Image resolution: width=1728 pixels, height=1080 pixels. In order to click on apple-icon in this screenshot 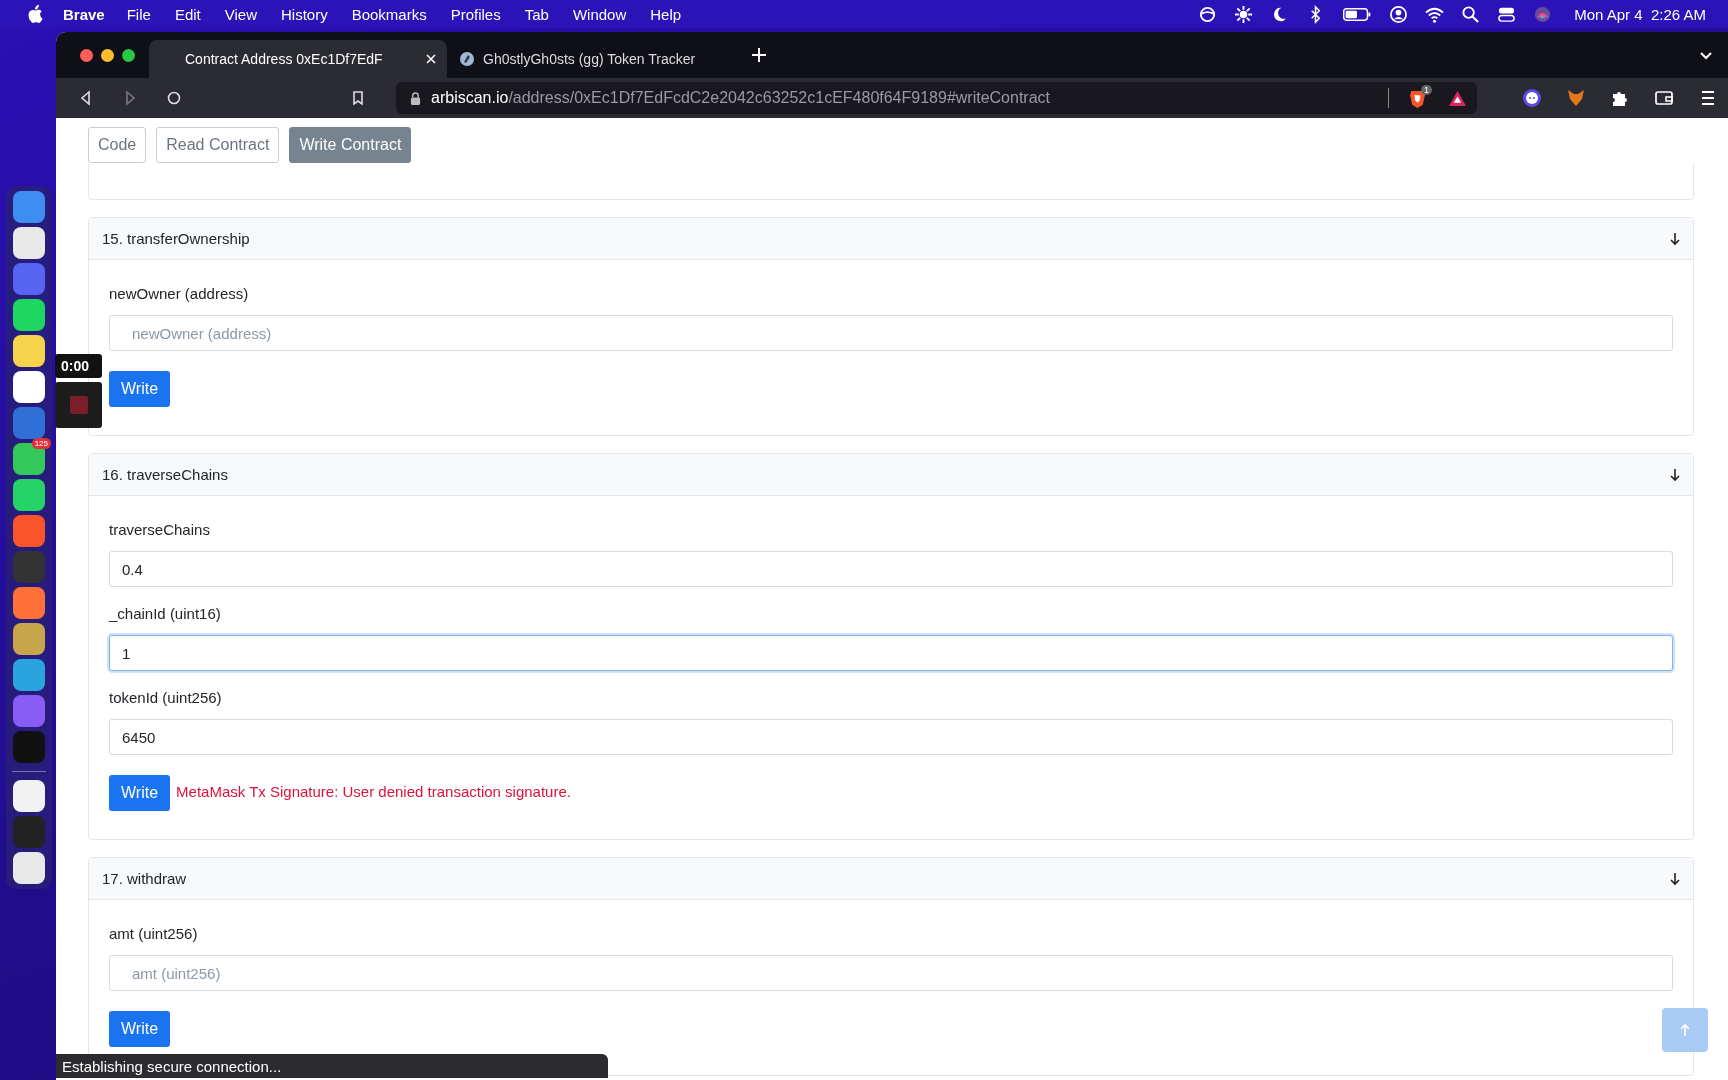, I will do `click(34, 14)`.